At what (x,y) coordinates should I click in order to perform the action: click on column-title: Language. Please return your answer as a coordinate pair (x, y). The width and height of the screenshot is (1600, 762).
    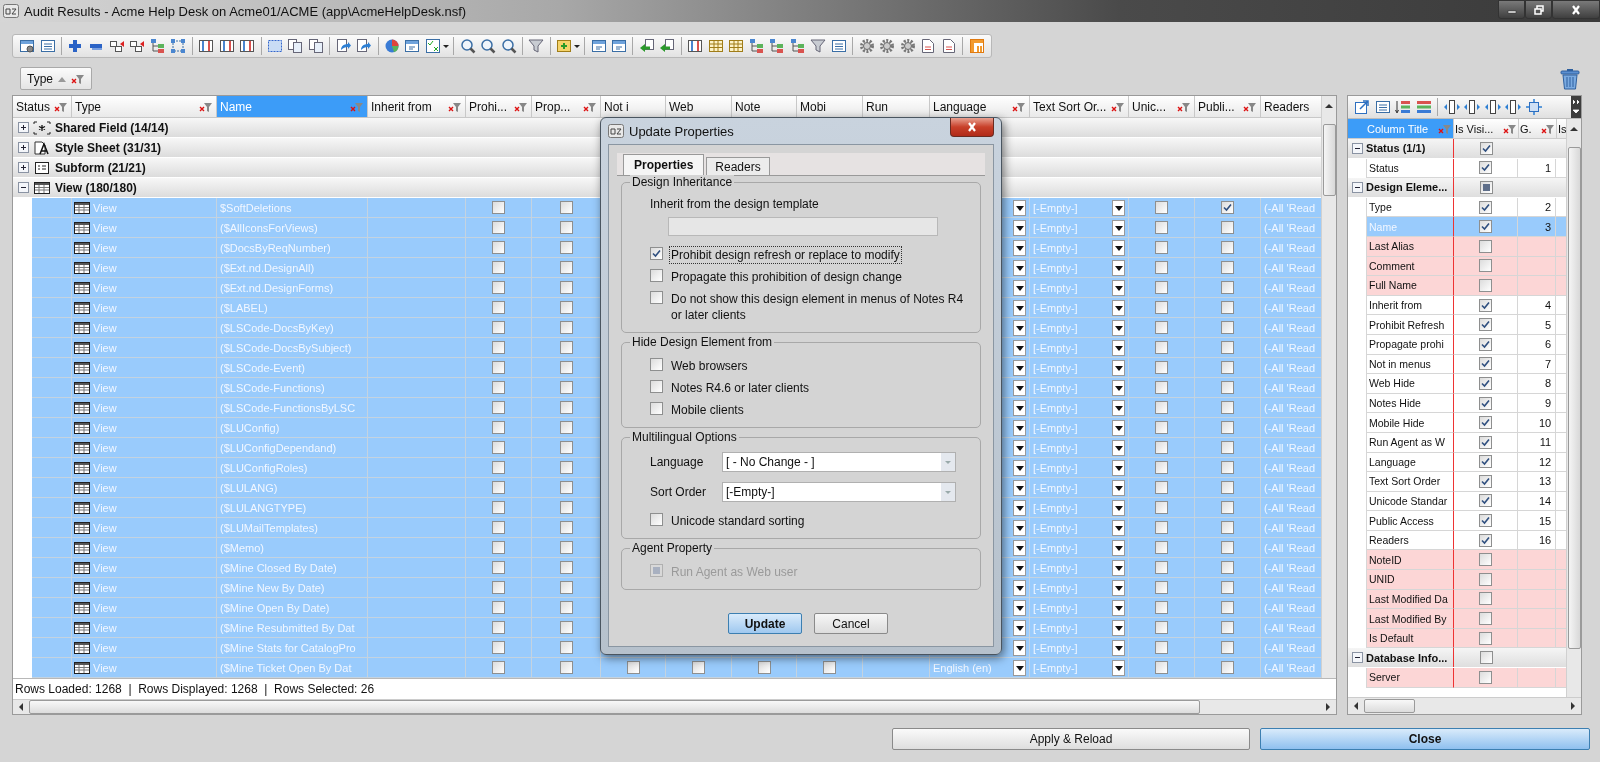
    Looking at the image, I should click on (960, 106).